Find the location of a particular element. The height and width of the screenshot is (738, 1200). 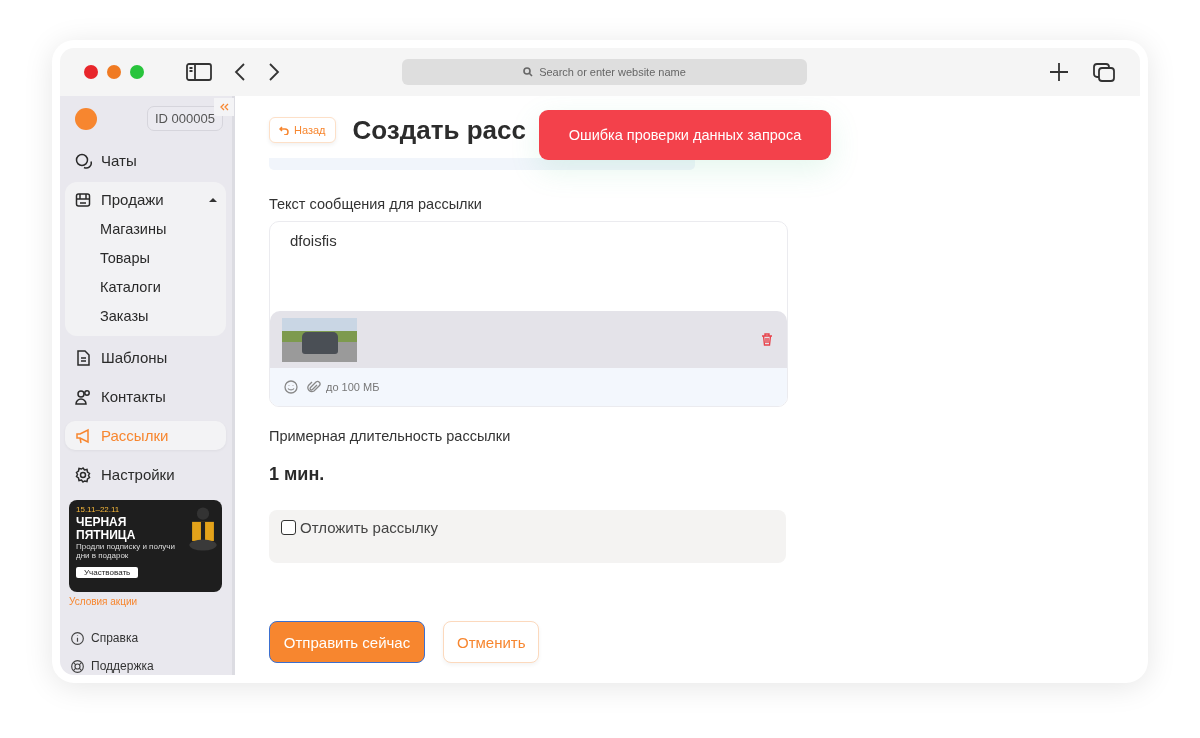

tabs-overview-icon is located at coordinates (1104, 72).